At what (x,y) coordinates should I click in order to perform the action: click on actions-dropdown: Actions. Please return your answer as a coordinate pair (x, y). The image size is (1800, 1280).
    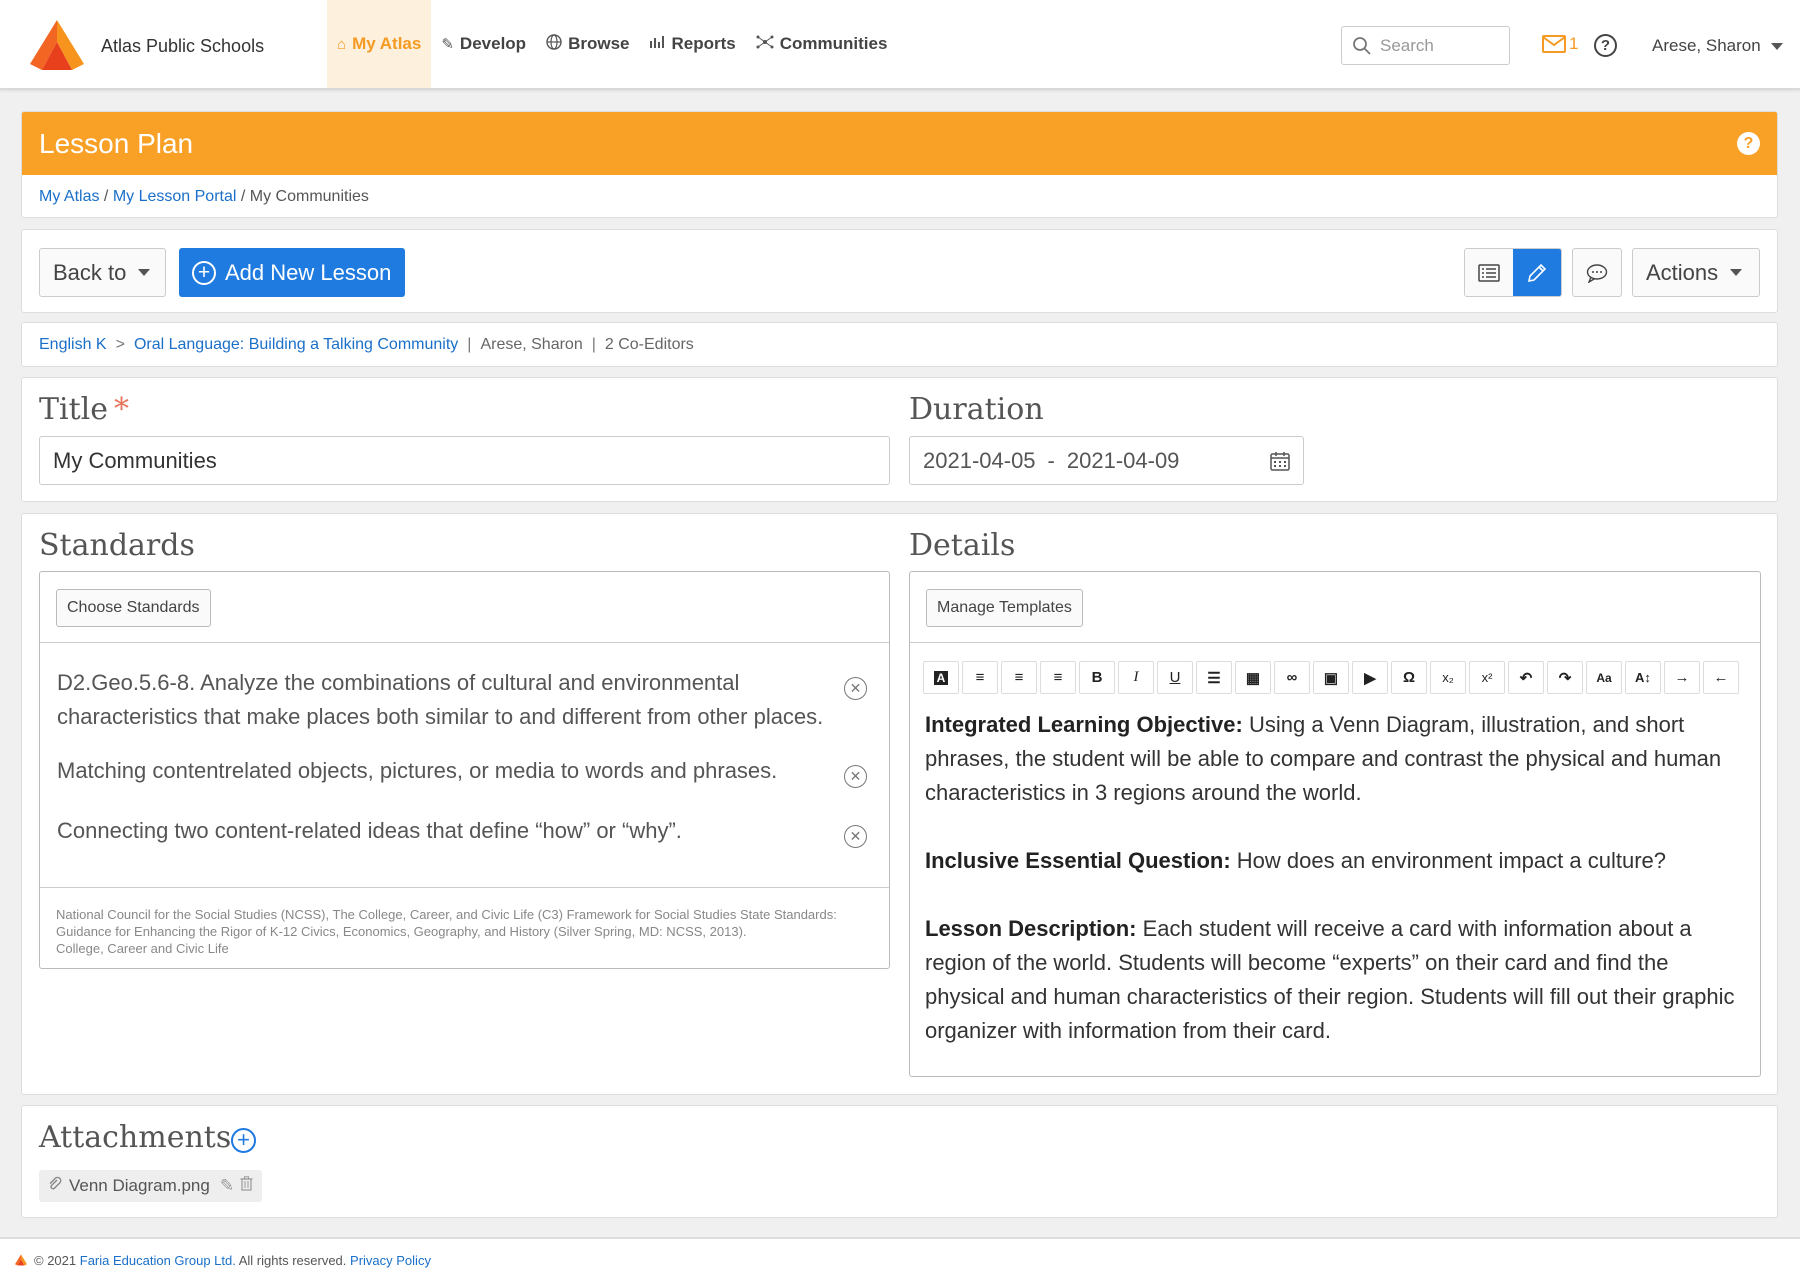
    Looking at the image, I should click on (1696, 272).